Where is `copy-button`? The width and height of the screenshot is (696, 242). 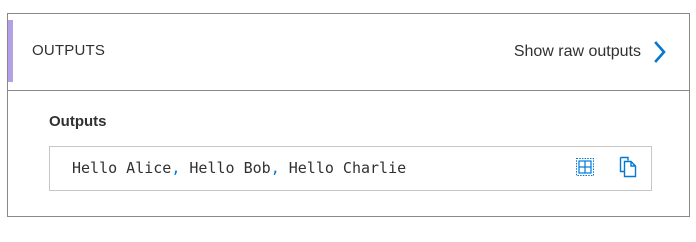
copy-button is located at coordinates (628, 169).